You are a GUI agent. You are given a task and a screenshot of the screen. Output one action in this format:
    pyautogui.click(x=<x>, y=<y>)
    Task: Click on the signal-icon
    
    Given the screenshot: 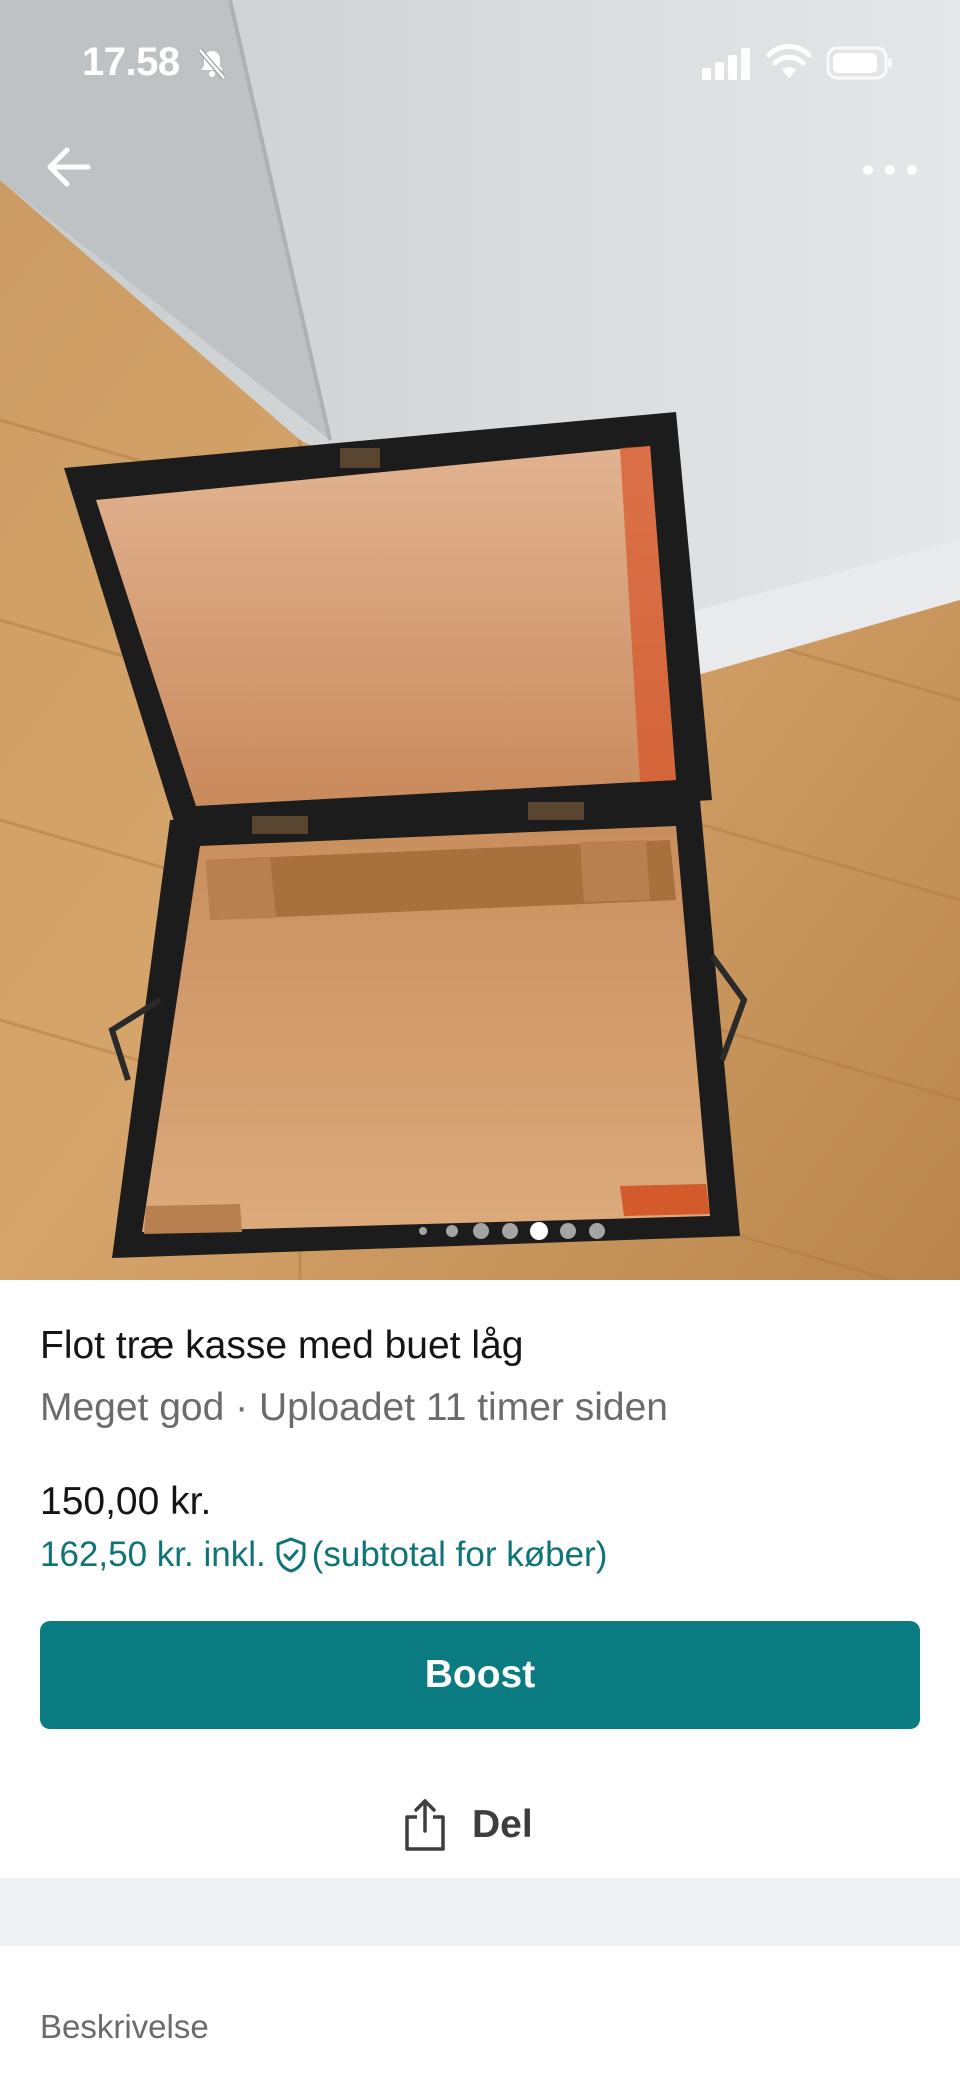 What is the action you would take?
    pyautogui.click(x=726, y=64)
    